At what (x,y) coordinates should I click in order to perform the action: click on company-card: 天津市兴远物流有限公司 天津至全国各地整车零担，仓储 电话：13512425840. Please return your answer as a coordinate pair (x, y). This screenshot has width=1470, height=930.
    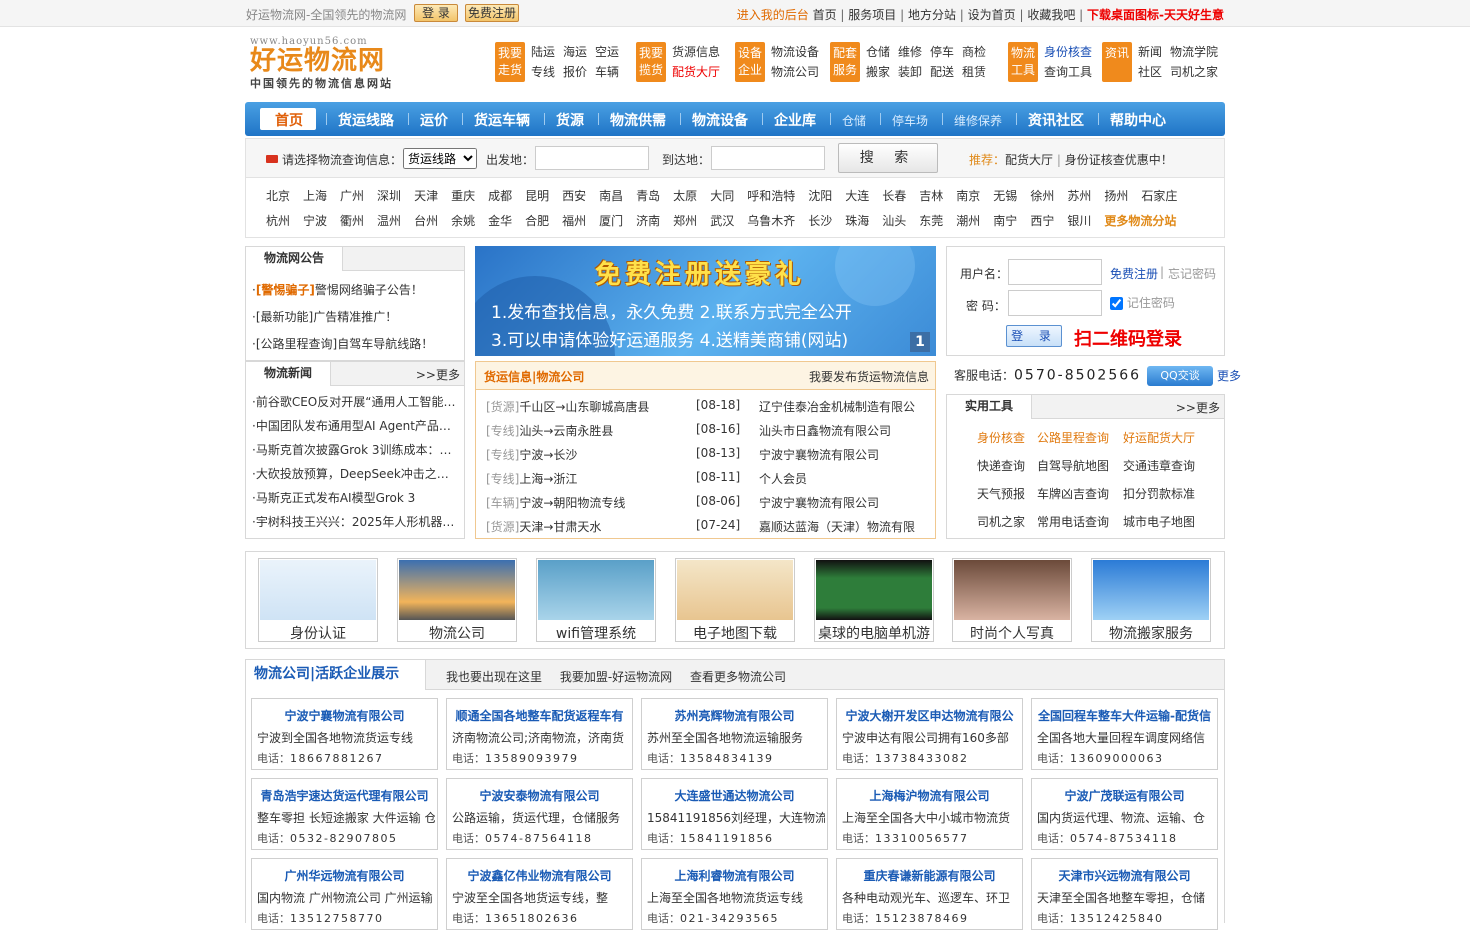
    Looking at the image, I should click on (1124, 894).